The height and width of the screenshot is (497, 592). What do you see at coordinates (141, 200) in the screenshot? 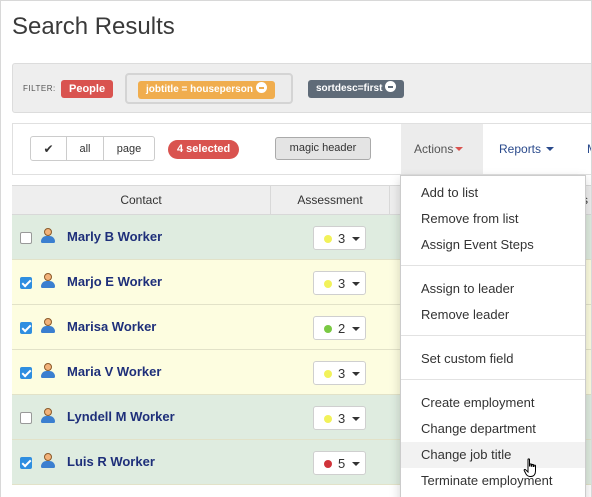
I see `column-header-contact: Contact` at bounding box center [141, 200].